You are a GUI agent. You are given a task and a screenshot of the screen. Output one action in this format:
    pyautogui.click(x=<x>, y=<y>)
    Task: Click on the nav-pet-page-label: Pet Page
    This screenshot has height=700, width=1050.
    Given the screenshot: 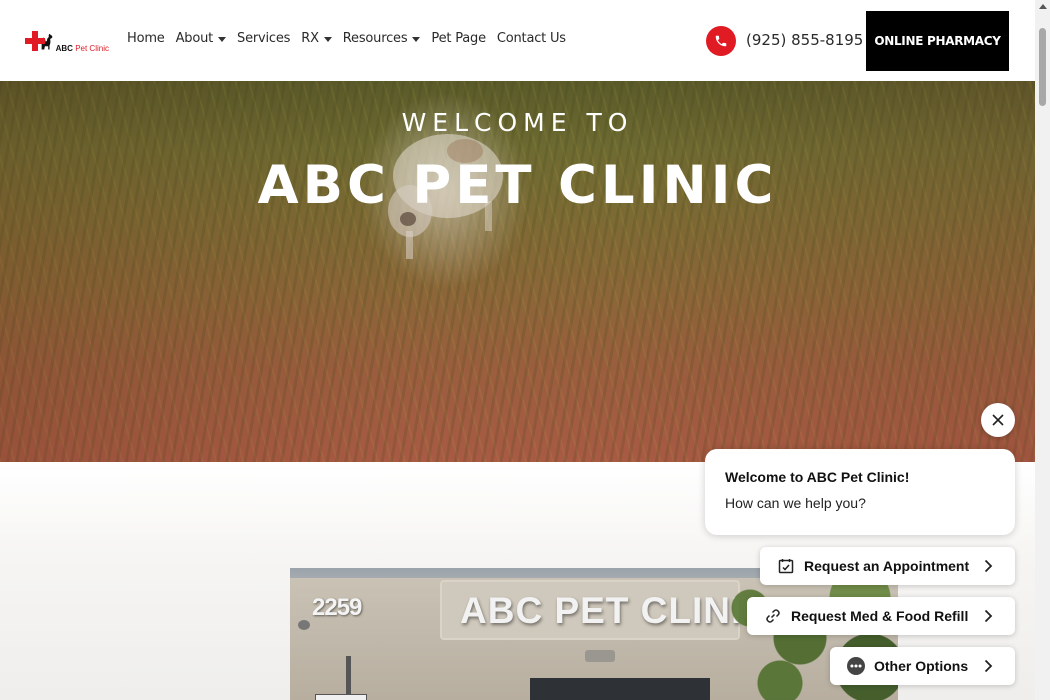 What is the action you would take?
    pyautogui.click(x=458, y=38)
    